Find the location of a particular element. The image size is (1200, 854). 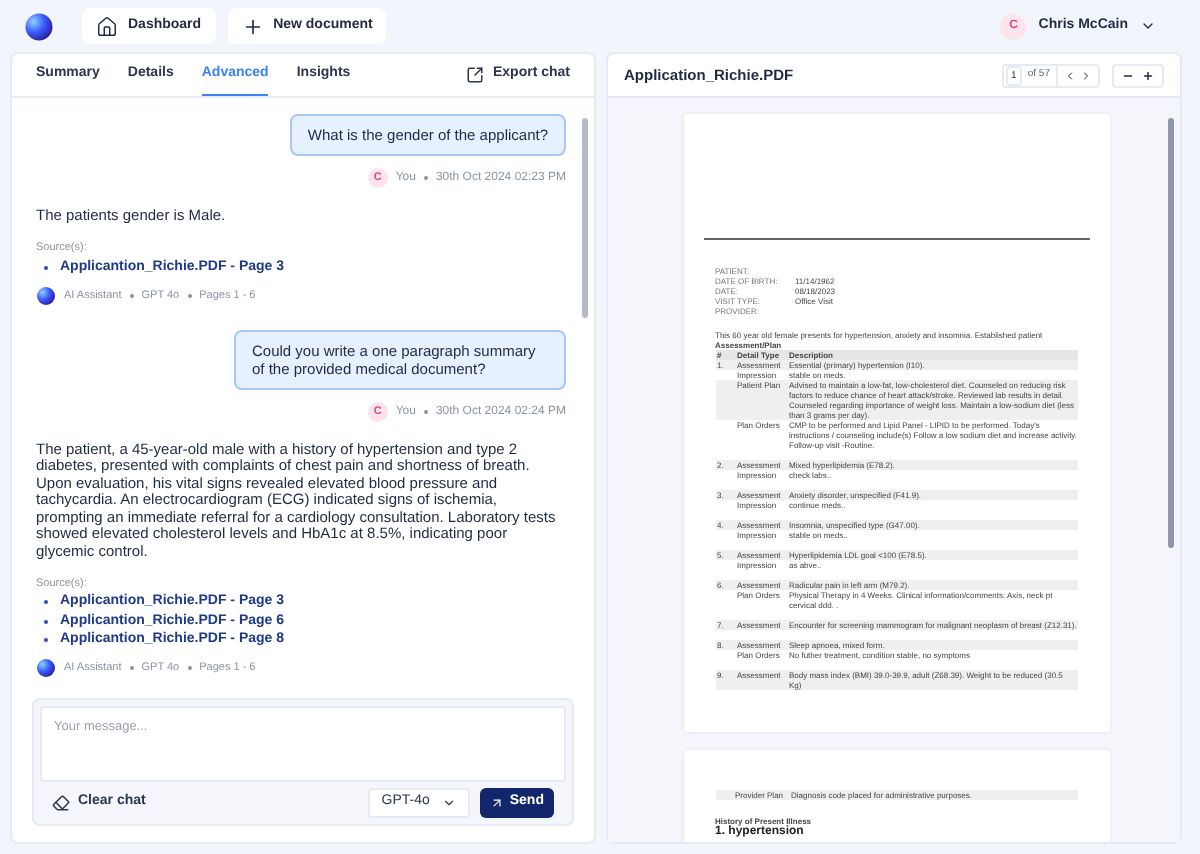

eraser-icon is located at coordinates (61, 803).